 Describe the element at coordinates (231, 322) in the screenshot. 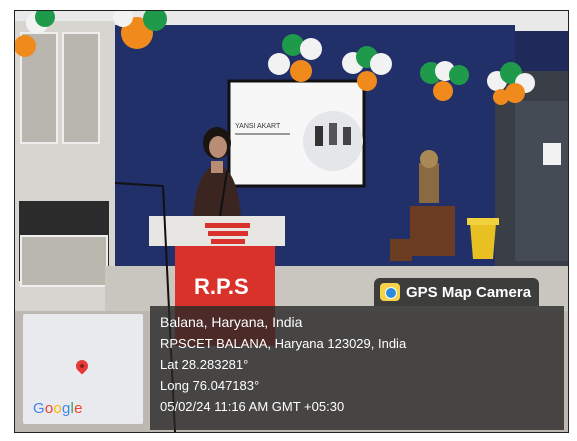

I see `location-line: Balana, Haryana, India` at that location.